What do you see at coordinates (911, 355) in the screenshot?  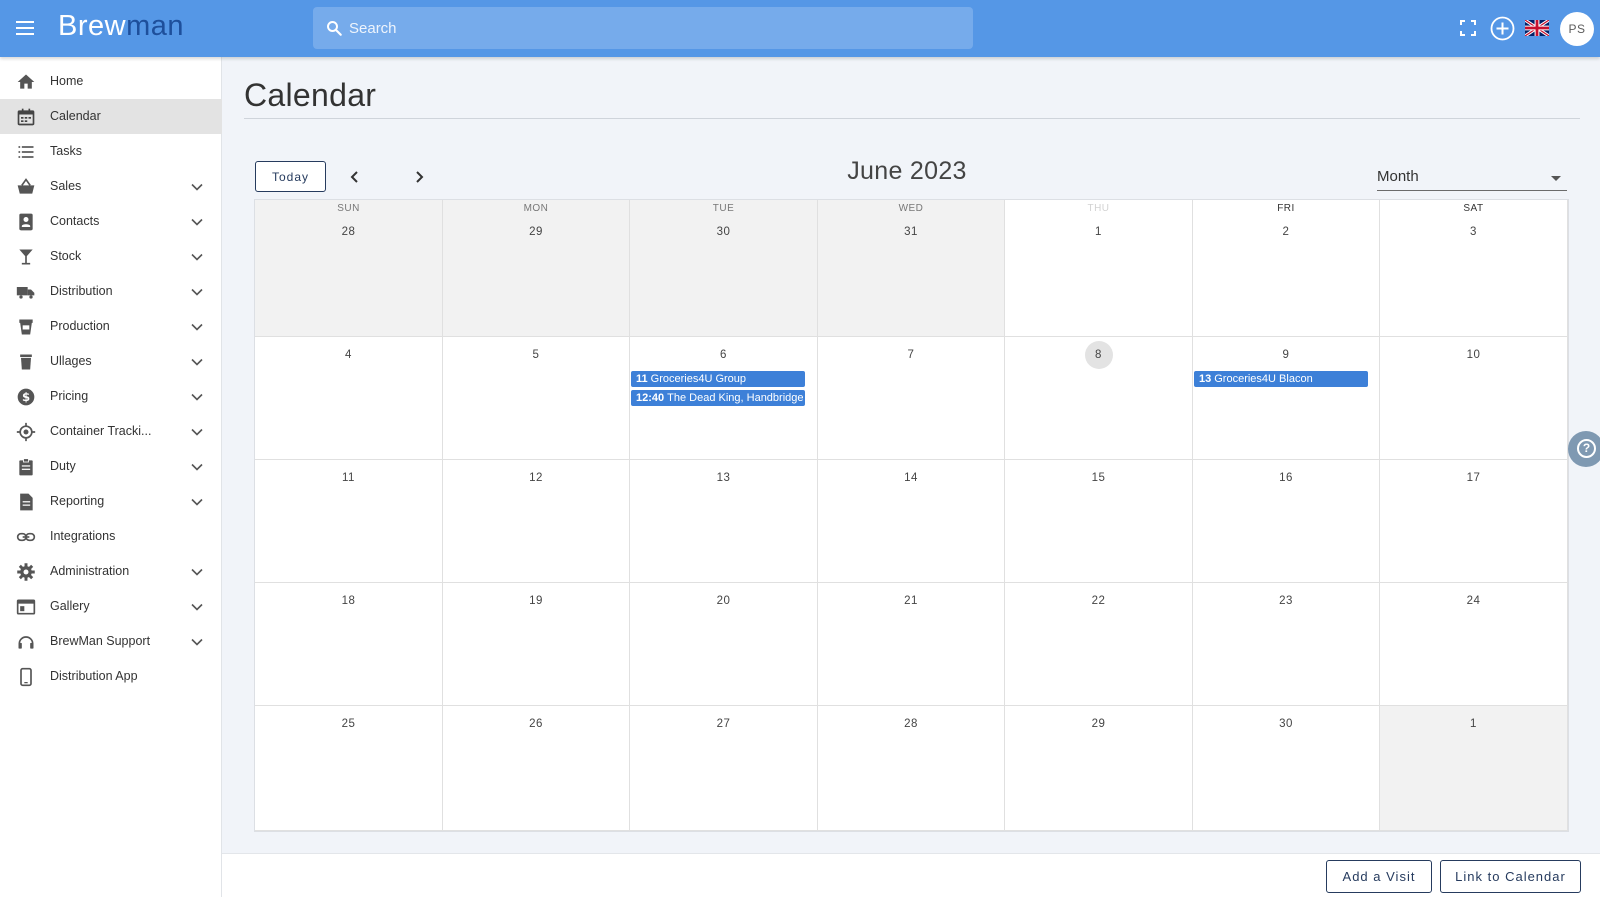 I see `day-number: 7` at bounding box center [911, 355].